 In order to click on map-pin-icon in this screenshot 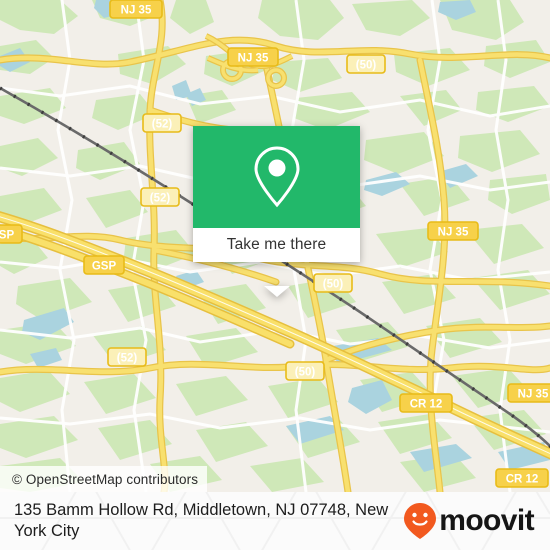, I will do `click(276, 177)`.